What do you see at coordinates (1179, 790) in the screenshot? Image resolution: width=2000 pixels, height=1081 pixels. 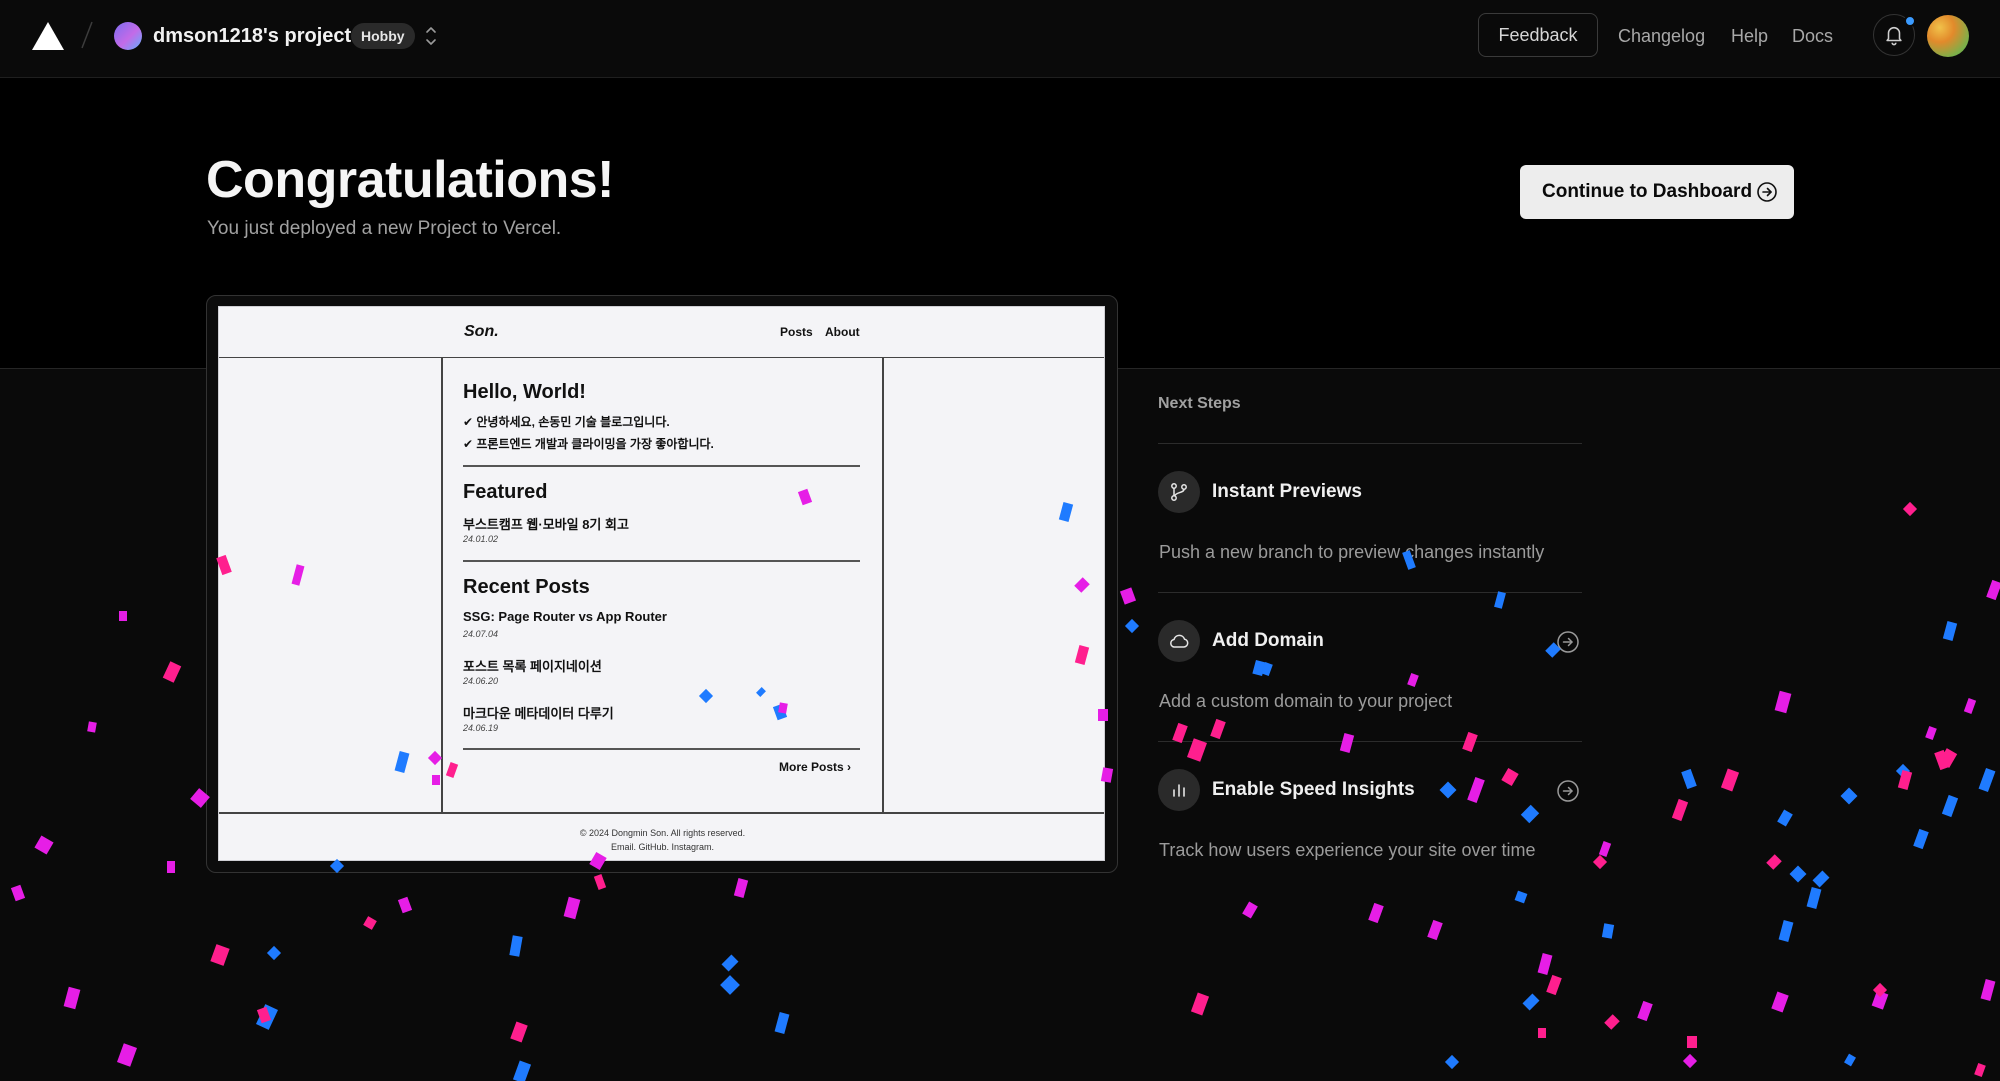 I see `bar-chart-icon` at bounding box center [1179, 790].